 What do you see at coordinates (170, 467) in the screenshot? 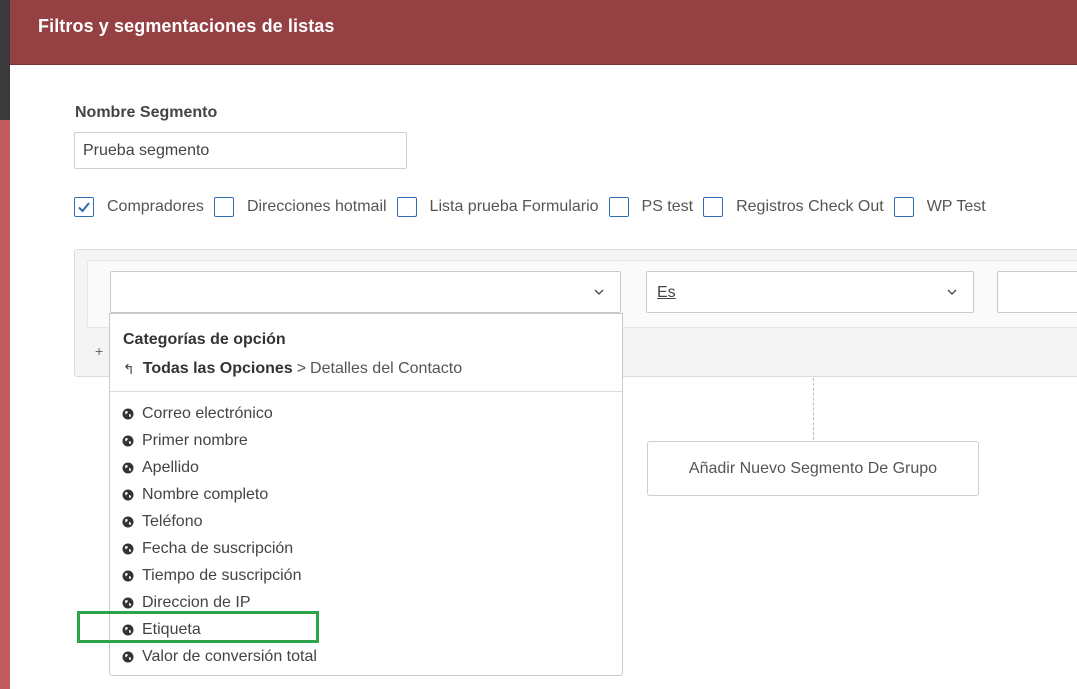
I see `option-label: Apellido` at bounding box center [170, 467].